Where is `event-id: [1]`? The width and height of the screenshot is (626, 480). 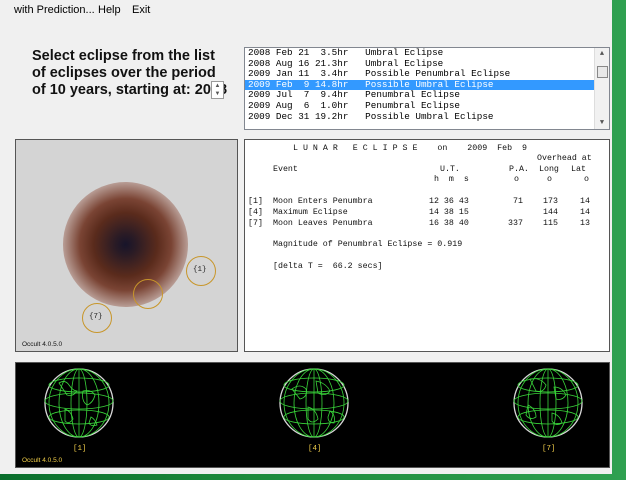
event-id: [1] is located at coordinates (255, 201).